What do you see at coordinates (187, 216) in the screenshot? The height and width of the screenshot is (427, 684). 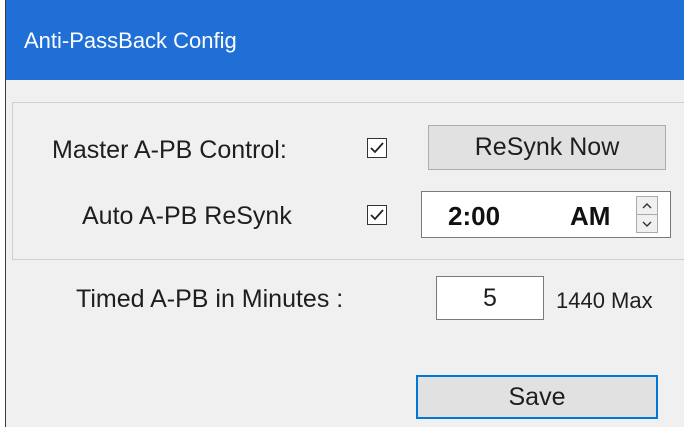 I see `auto-apb-label: Auto A-PB ReSynk` at bounding box center [187, 216].